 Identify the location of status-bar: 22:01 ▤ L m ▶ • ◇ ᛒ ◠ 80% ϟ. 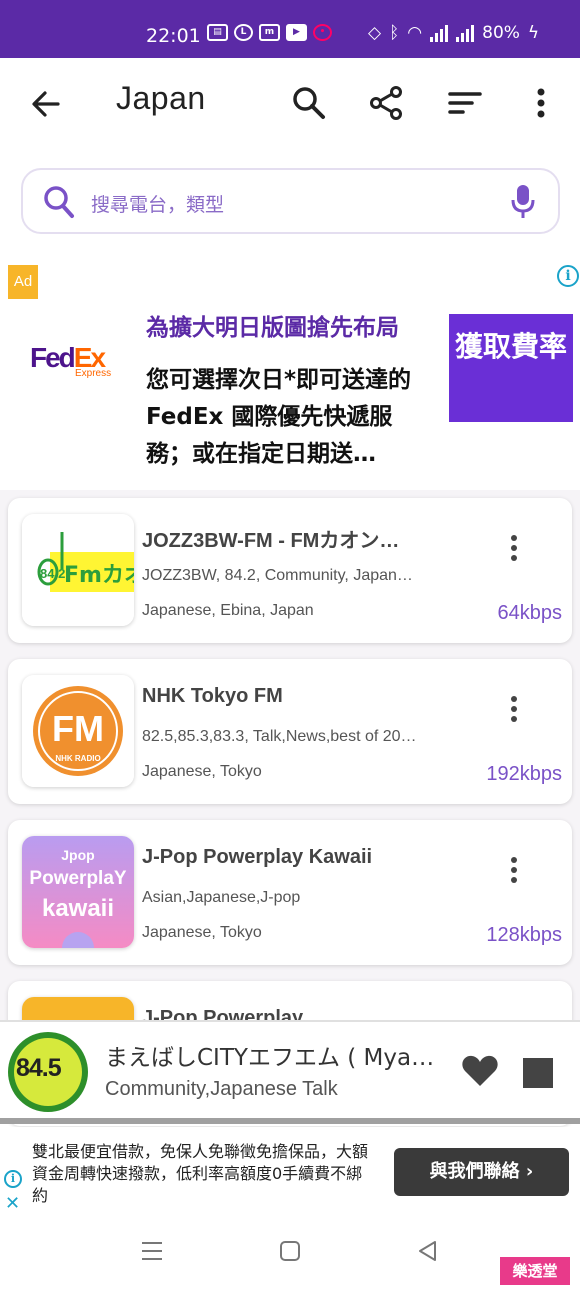
(290, 29).